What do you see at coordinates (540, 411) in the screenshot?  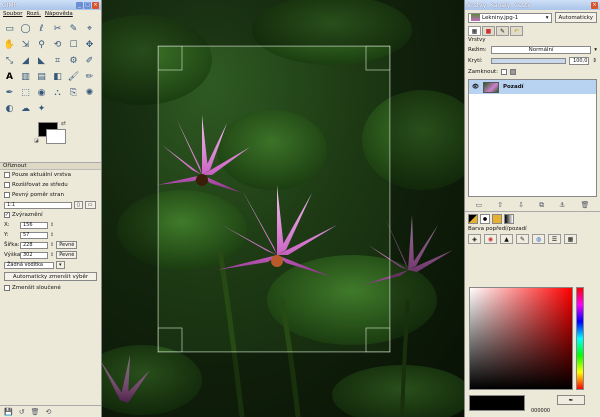 I see `hex-value: 000000` at bounding box center [540, 411].